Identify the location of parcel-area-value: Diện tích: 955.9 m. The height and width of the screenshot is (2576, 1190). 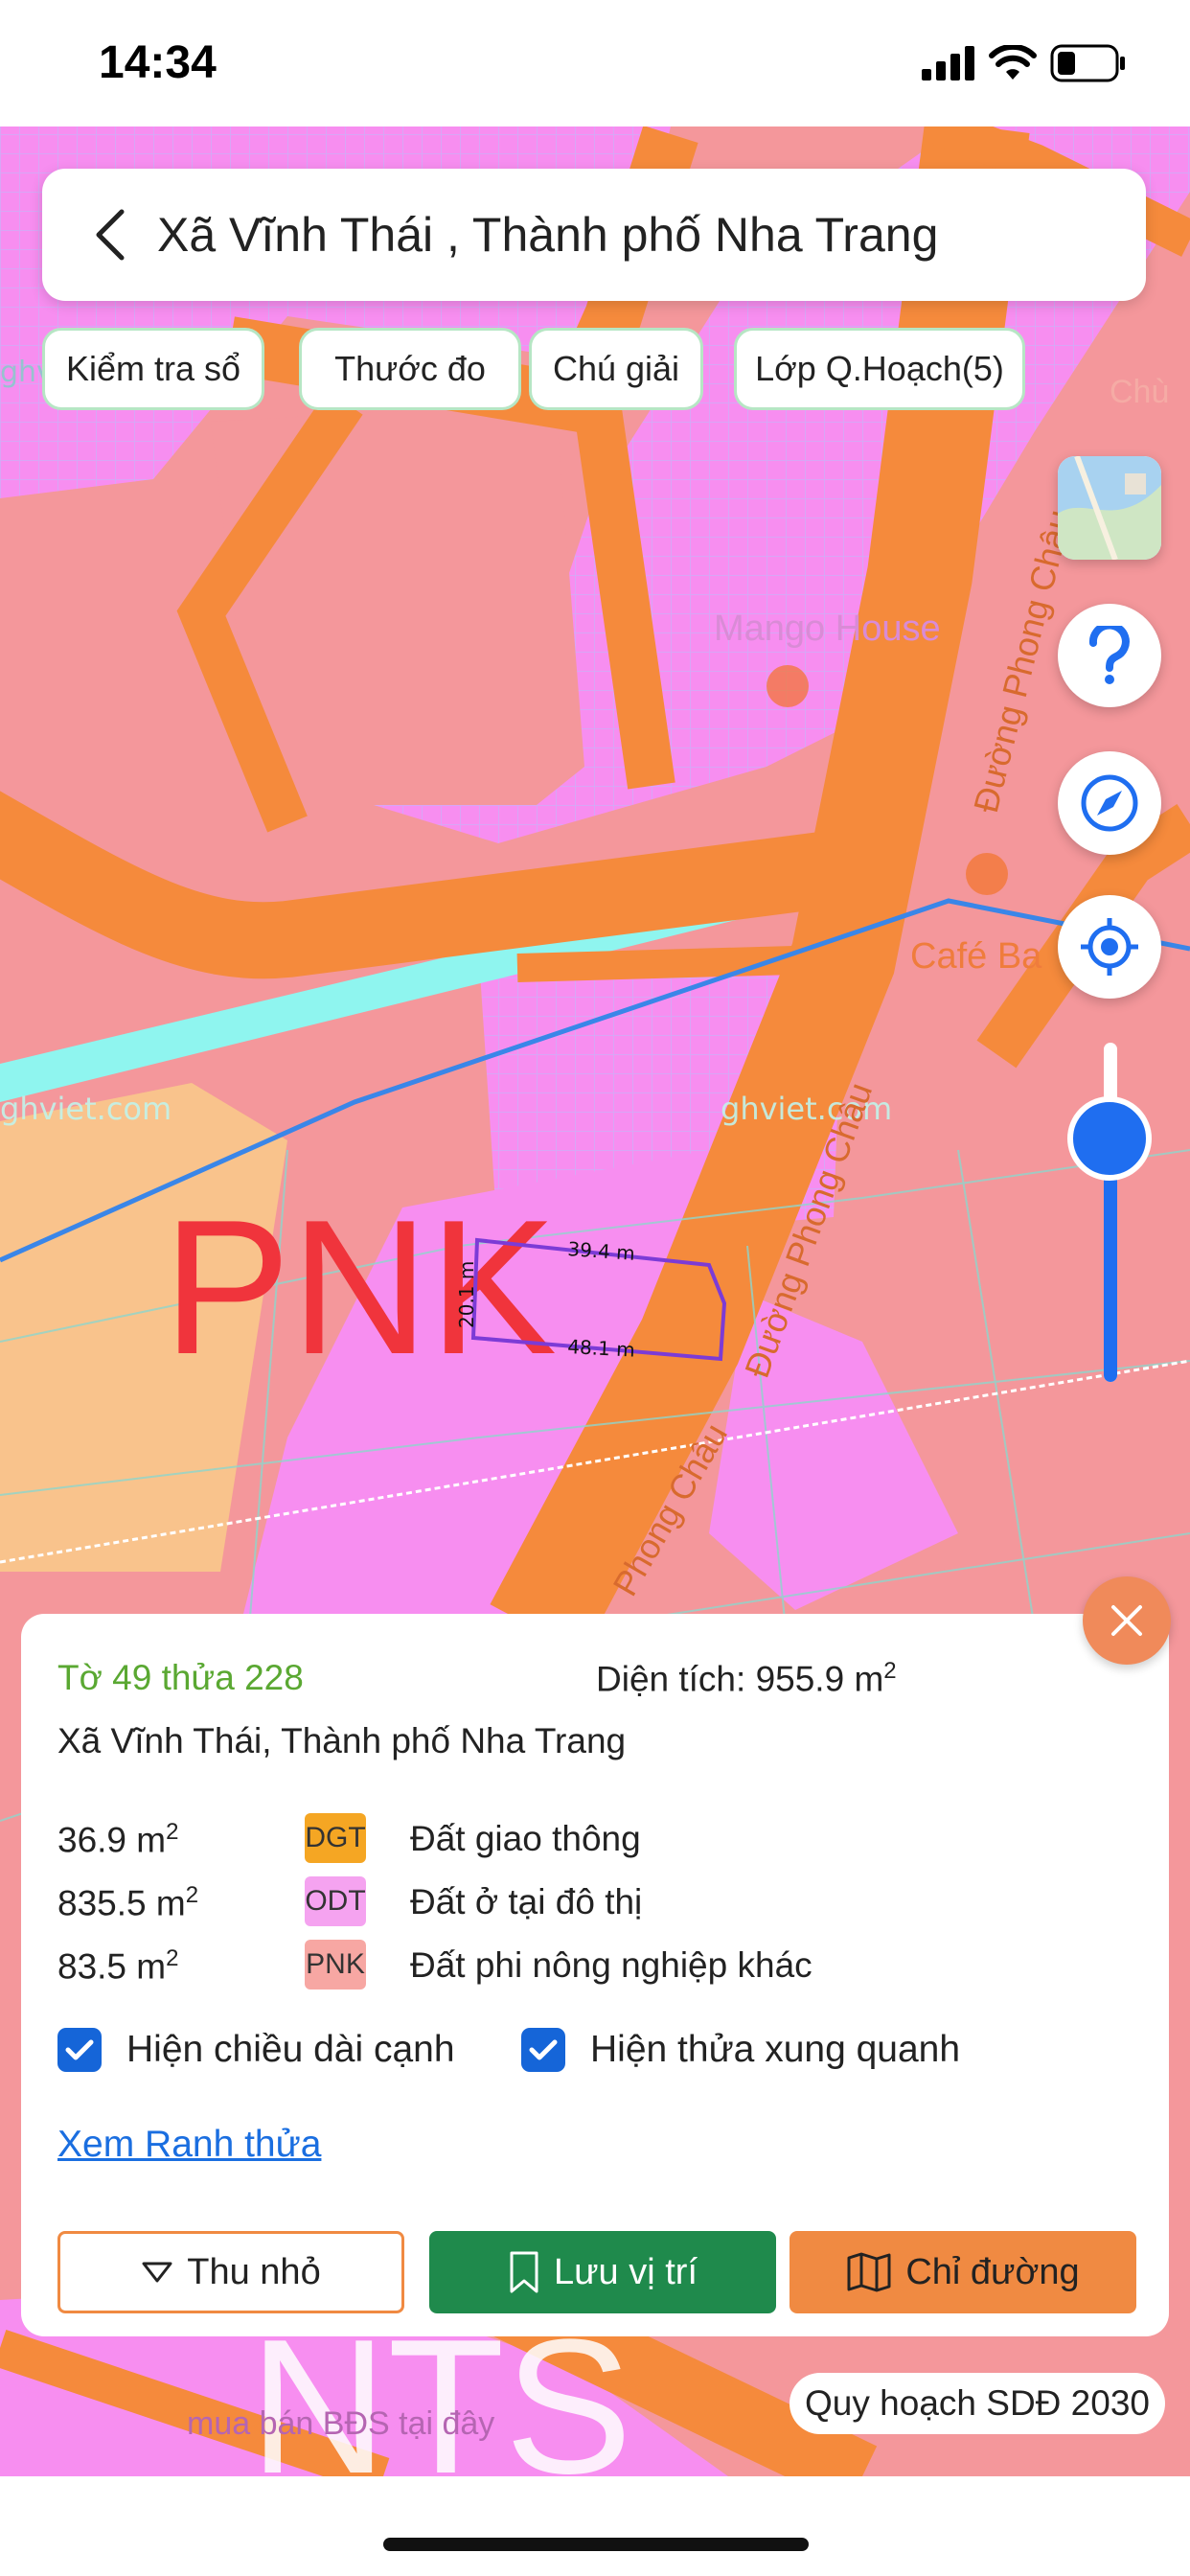
(740, 1679).